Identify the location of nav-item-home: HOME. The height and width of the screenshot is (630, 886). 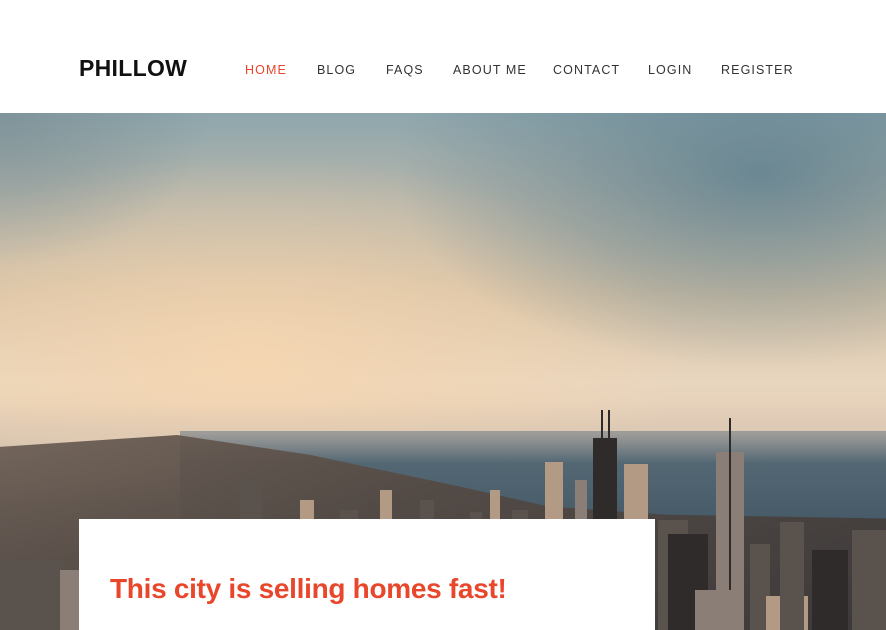
(266, 70).